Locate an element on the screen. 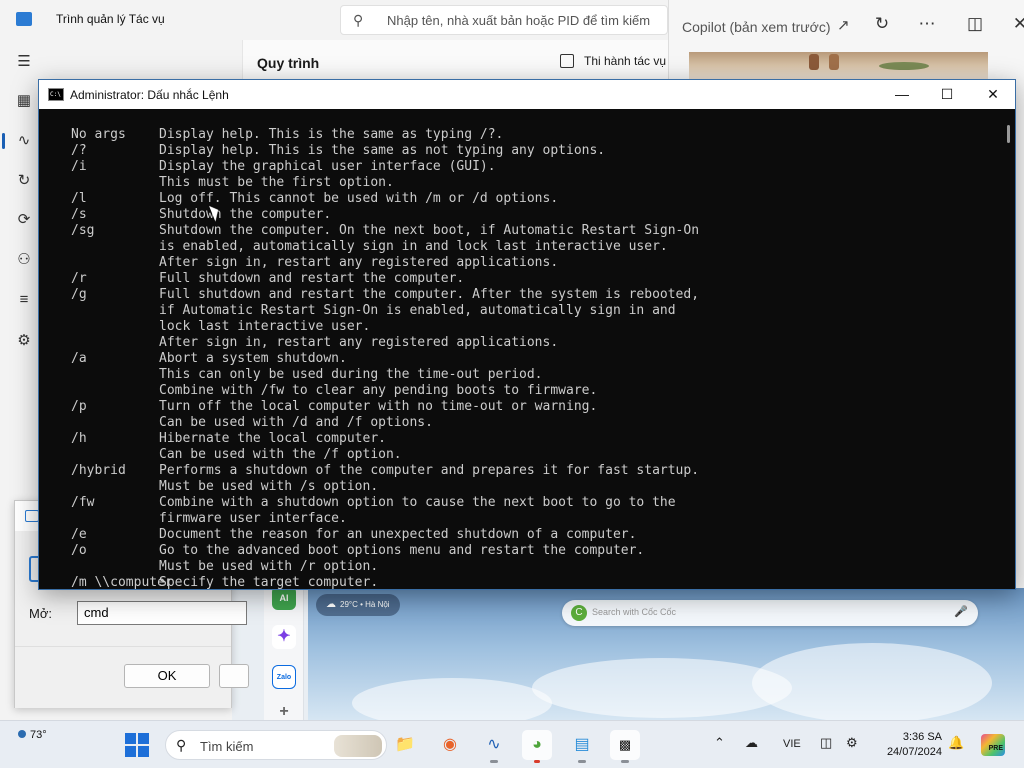 This screenshot has width=1024, height=768. search-highlight-image is located at coordinates (358, 746).